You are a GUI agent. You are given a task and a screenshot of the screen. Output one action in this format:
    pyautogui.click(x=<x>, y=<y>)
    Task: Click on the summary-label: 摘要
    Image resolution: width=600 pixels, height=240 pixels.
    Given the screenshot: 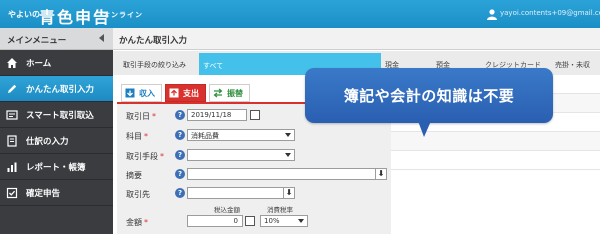 What is the action you would take?
    pyautogui.click(x=134, y=175)
    